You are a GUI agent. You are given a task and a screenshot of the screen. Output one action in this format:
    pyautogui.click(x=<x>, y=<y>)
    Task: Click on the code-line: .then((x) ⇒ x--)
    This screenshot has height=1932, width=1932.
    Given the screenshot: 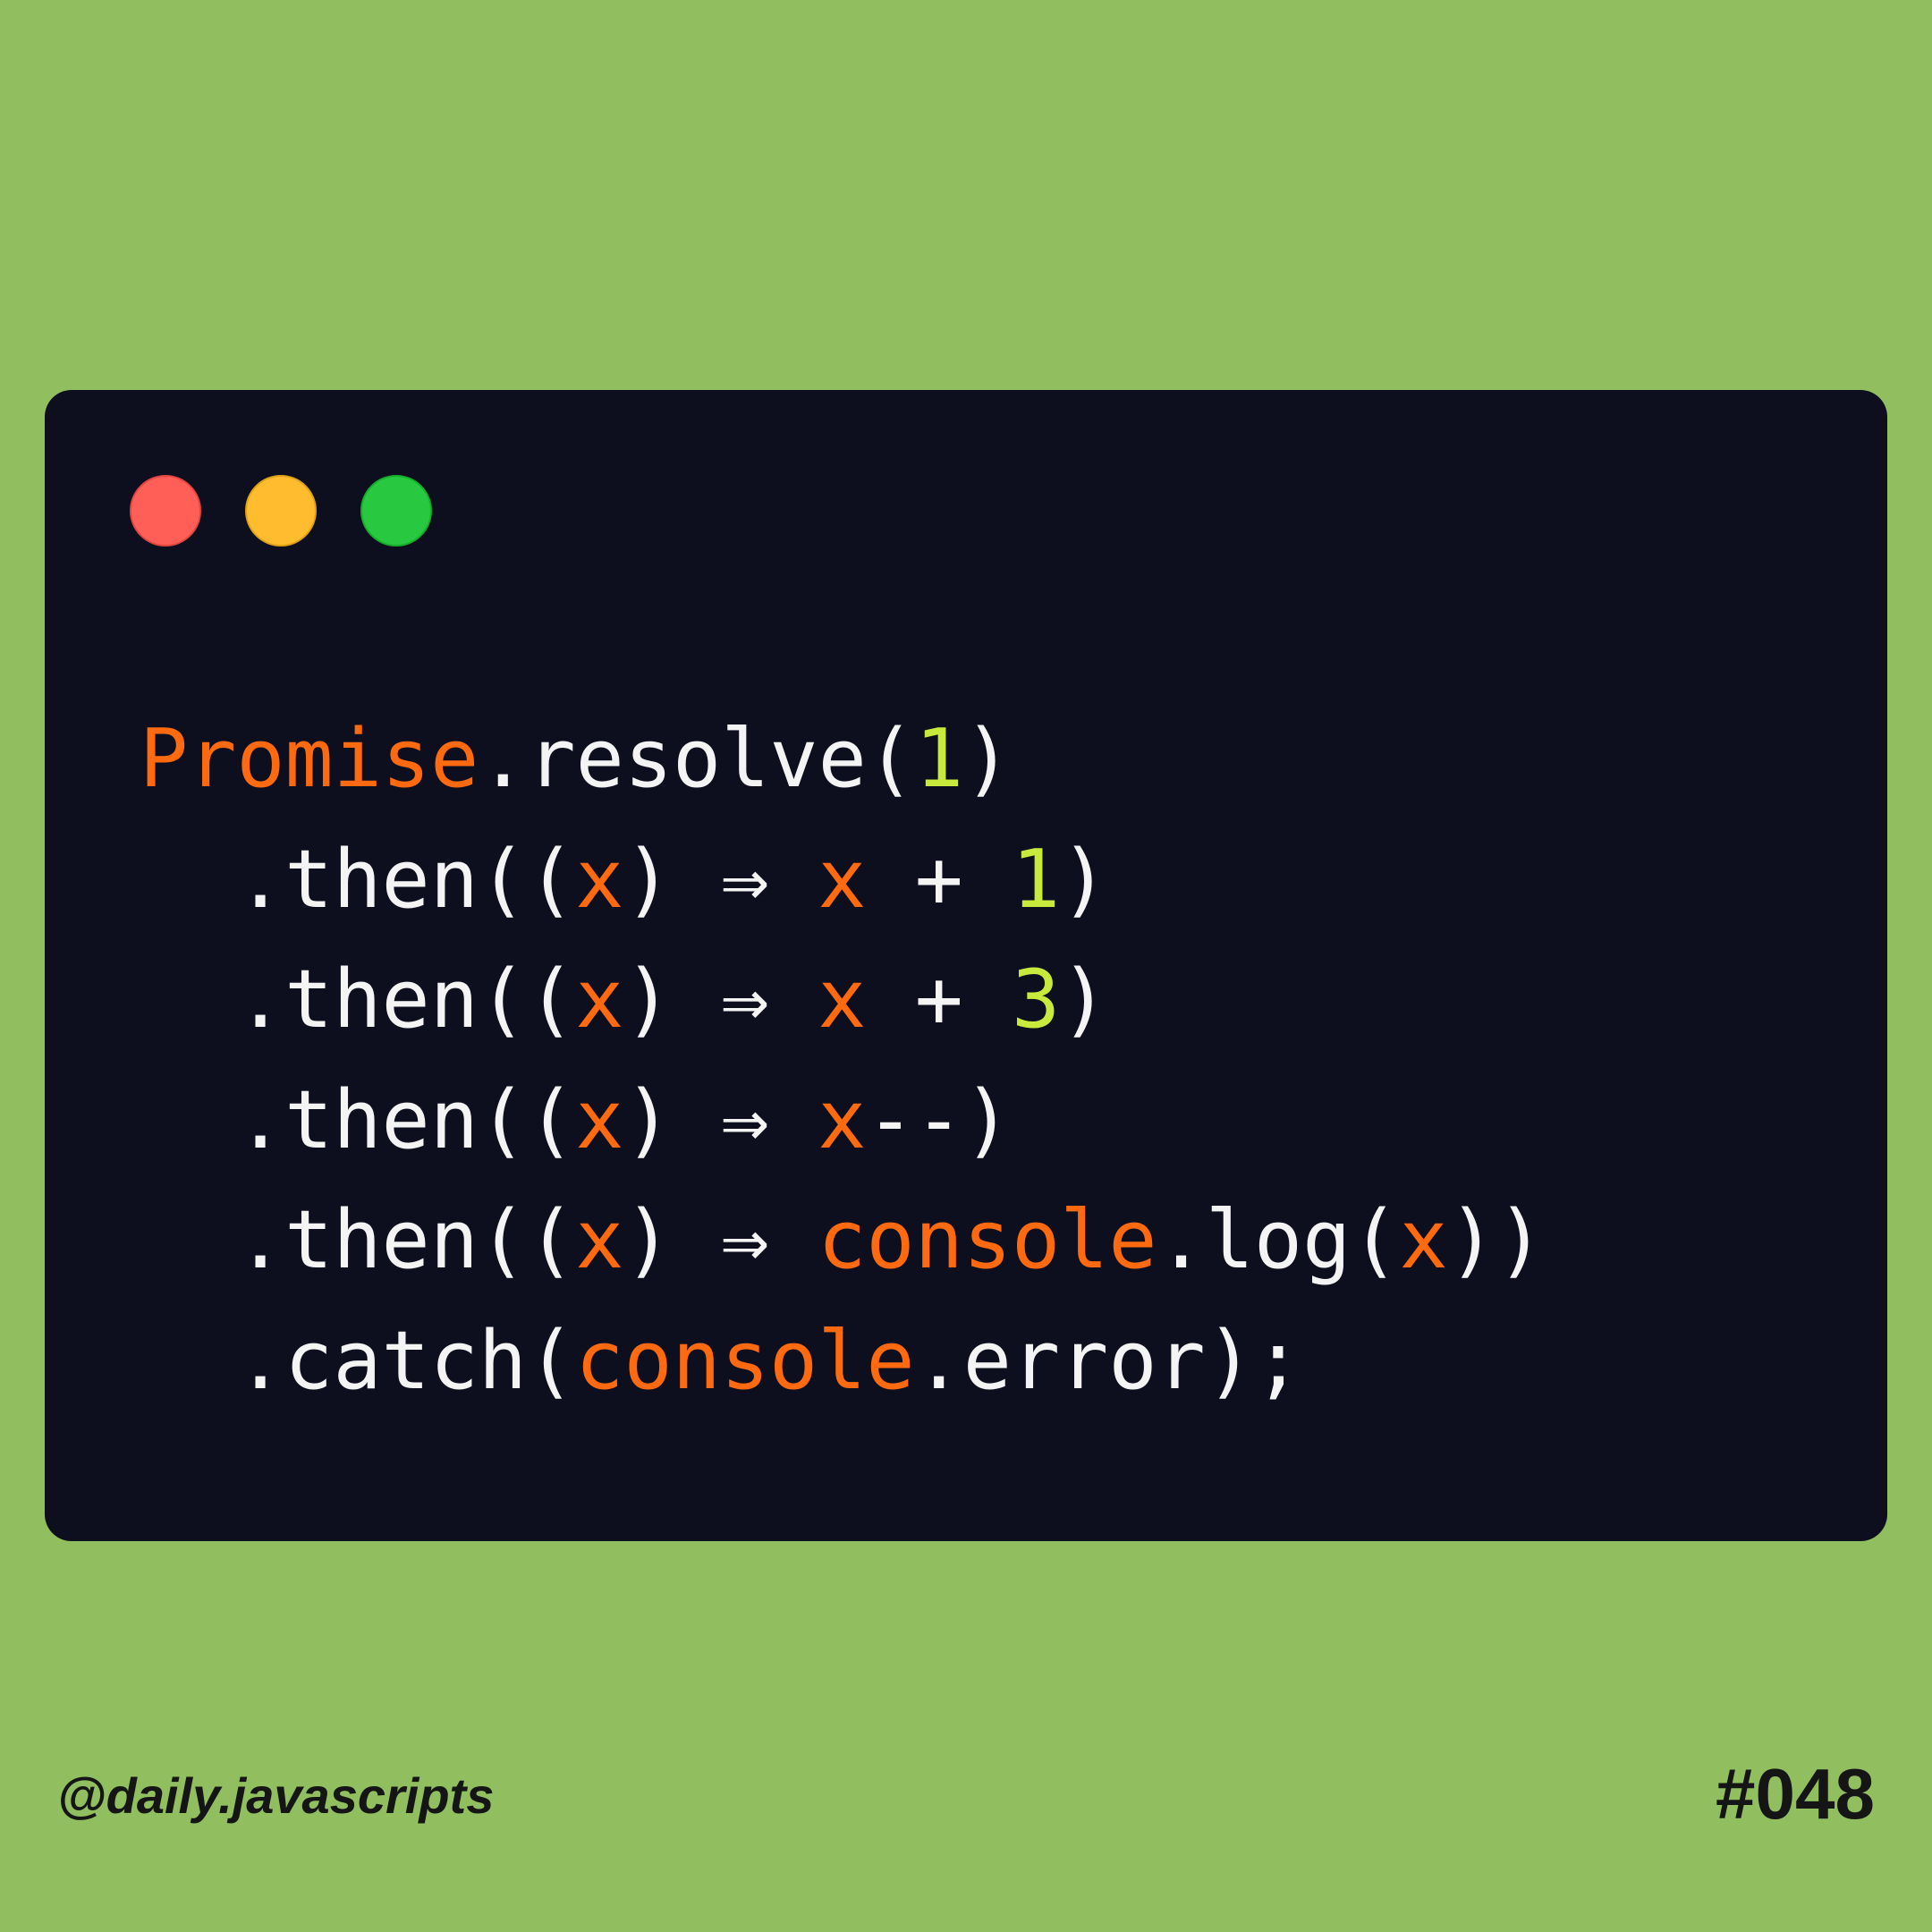 What is the action you would take?
    pyautogui.click(x=842, y=1121)
    